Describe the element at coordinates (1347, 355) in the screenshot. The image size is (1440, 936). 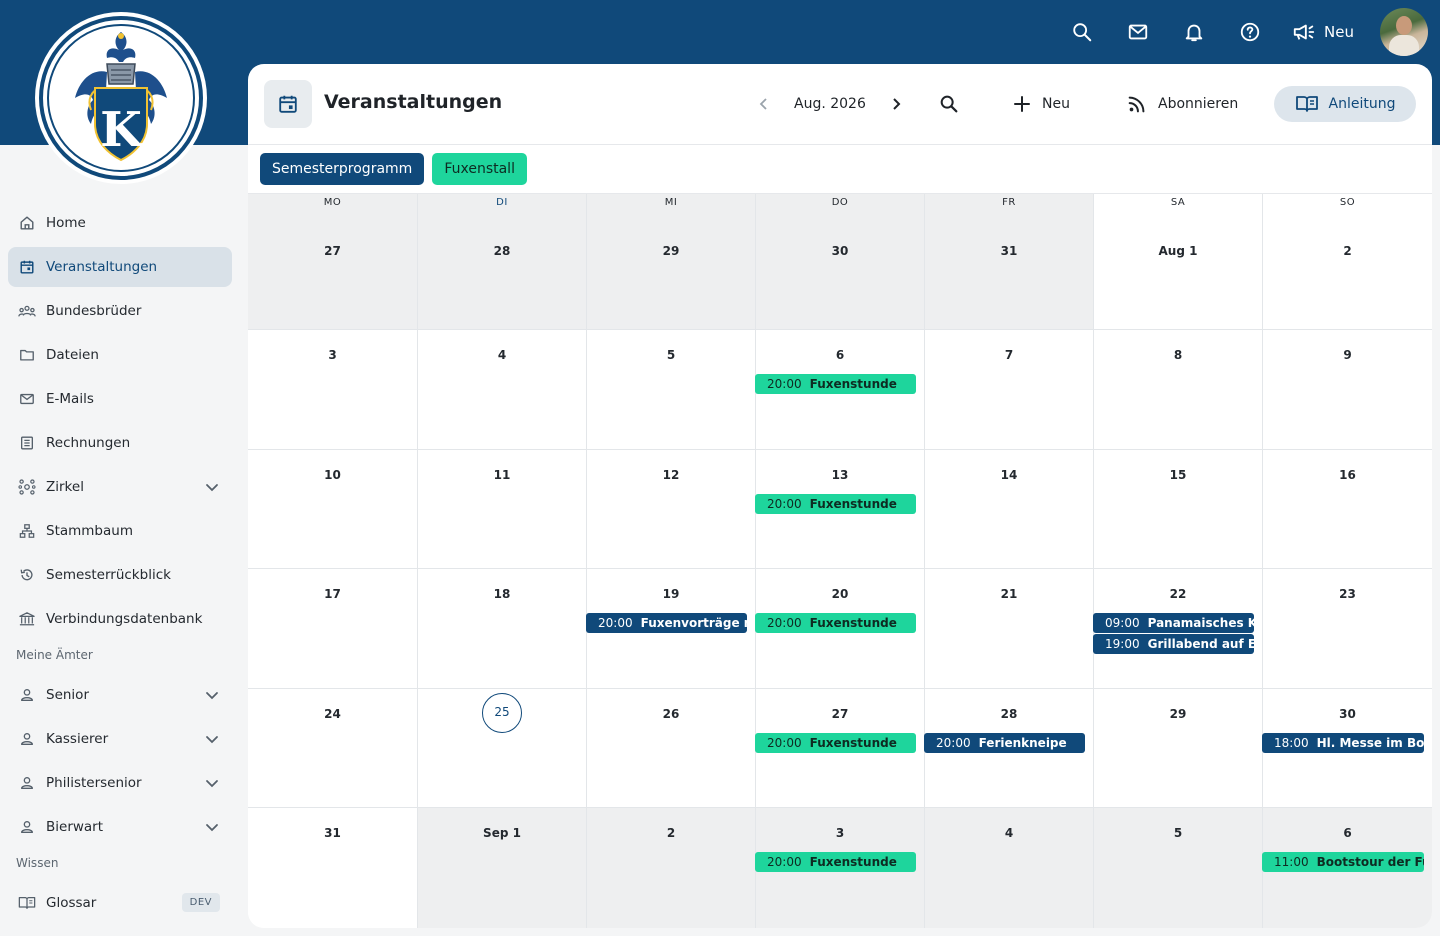
I see `day-number: 9` at that location.